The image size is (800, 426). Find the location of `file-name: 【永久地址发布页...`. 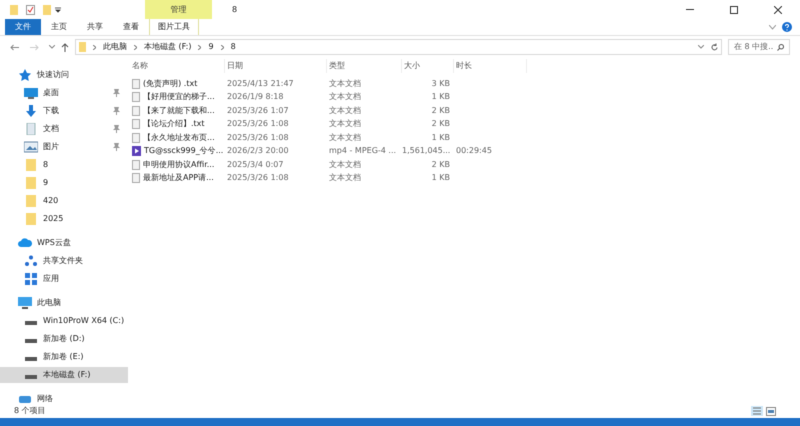

file-name: 【永久地址发布页... is located at coordinates (179, 138).